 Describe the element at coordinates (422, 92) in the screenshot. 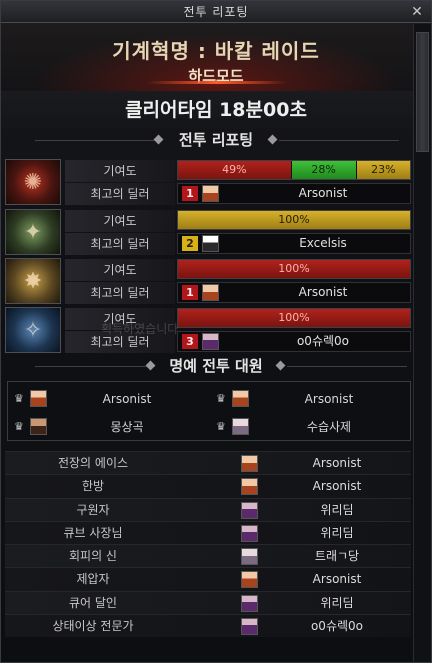

I see `scroll-thumb` at that location.